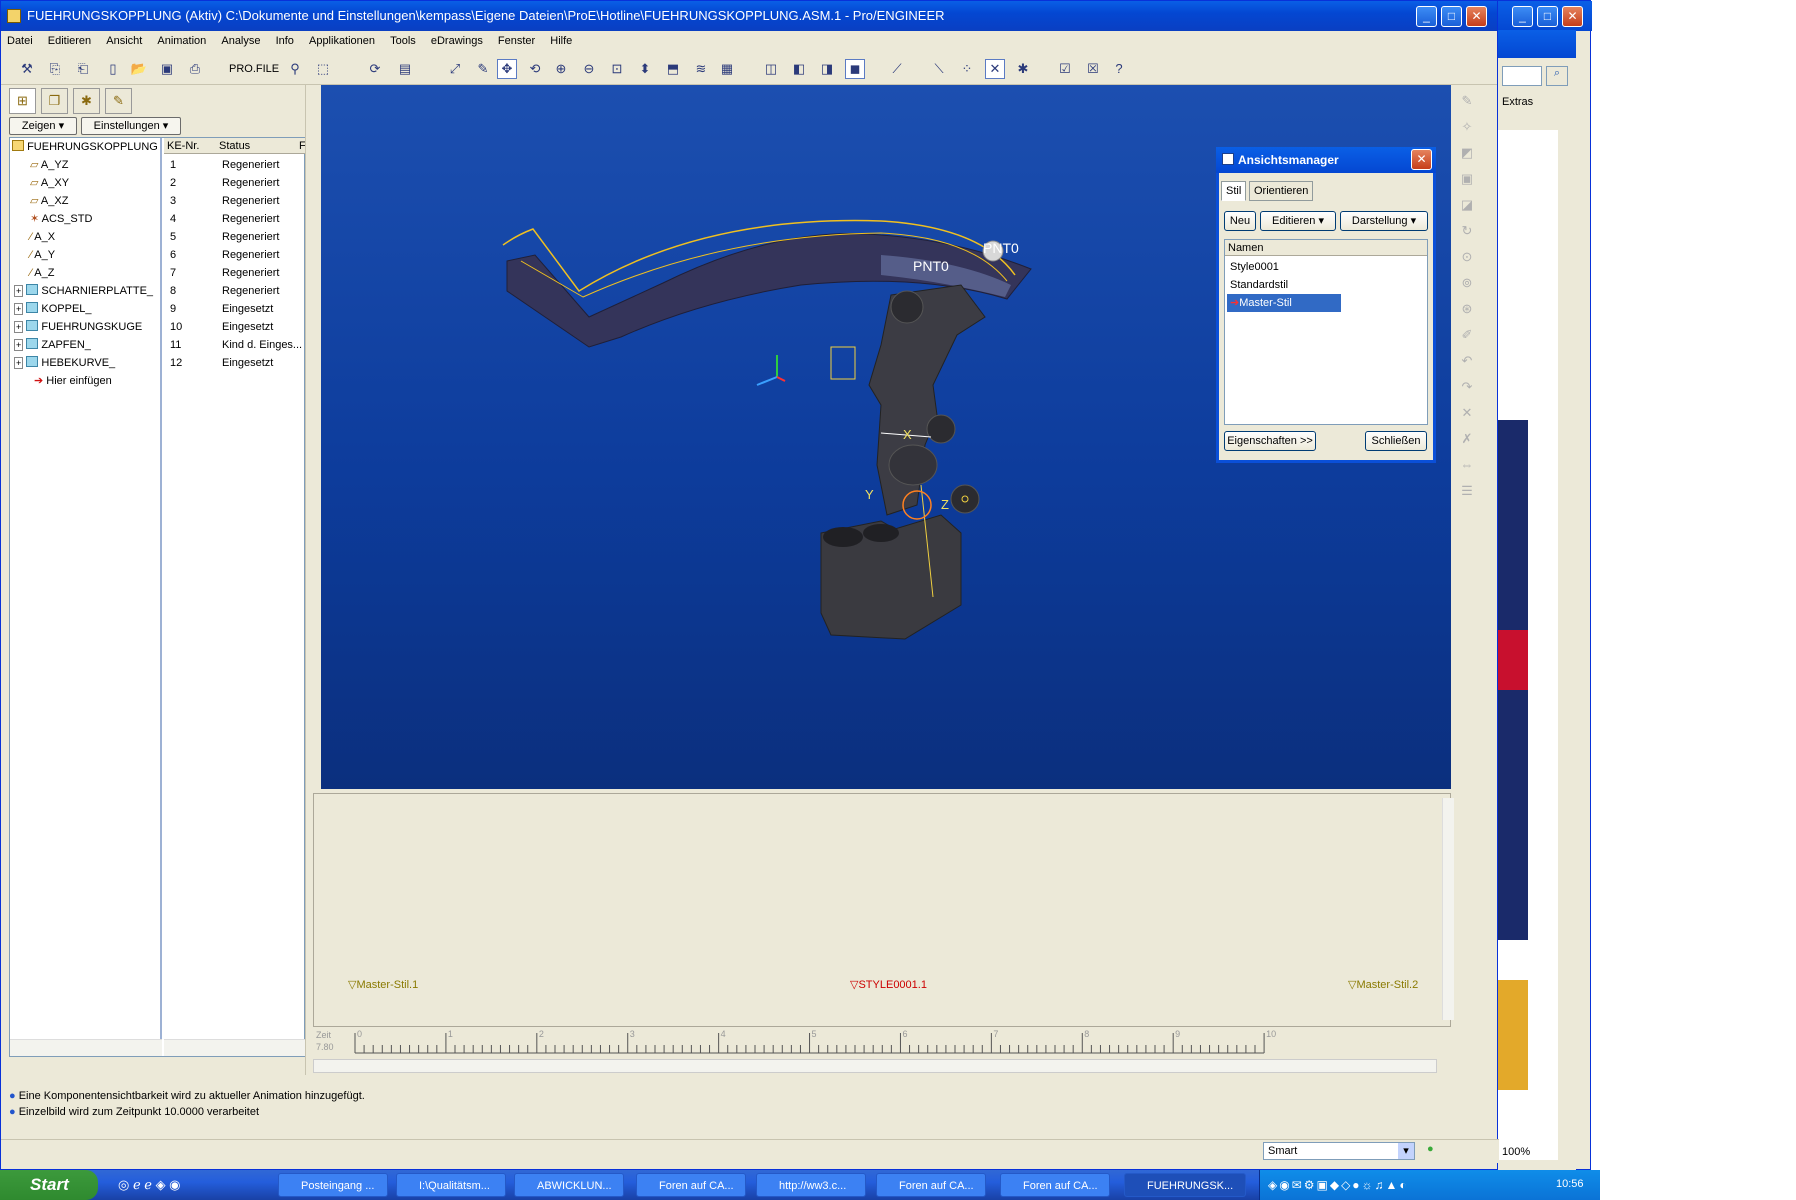  I want to click on columns-hscroll, so click(235, 1047).